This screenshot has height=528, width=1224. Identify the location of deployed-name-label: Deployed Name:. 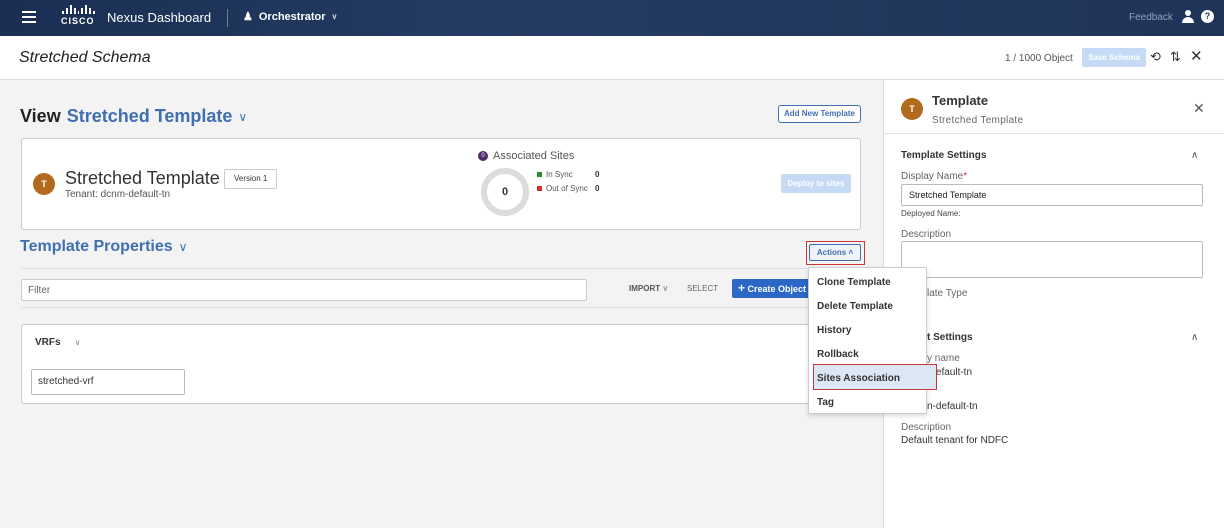
(931, 213).